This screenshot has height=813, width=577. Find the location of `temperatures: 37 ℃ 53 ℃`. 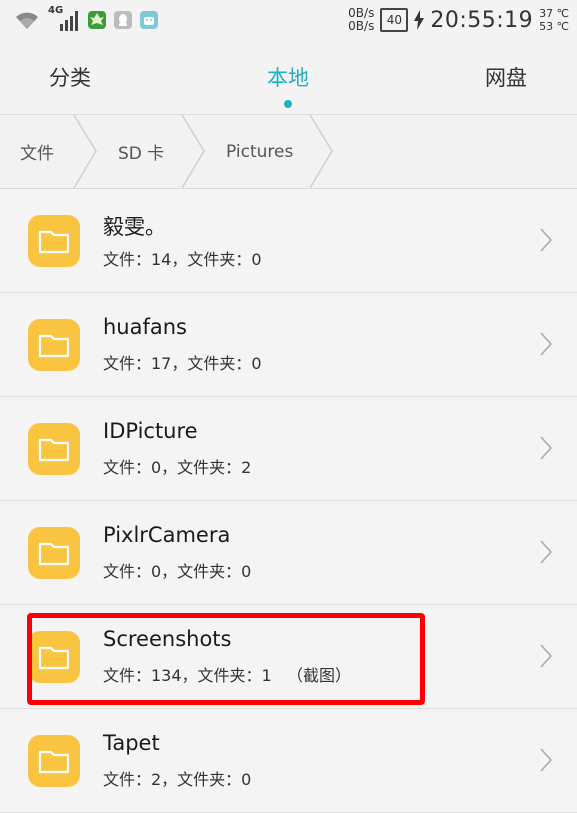

temperatures: 37 ℃ 53 ℃ is located at coordinates (554, 20).